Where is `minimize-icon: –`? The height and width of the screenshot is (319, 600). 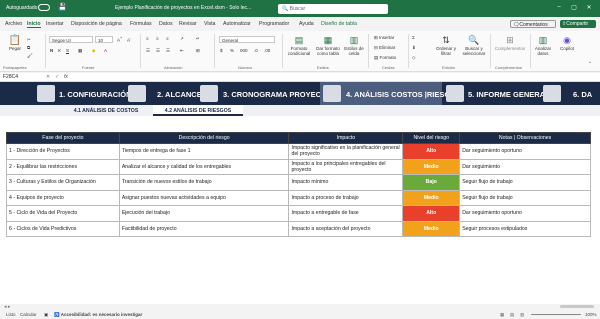
minimize-icon: – is located at coordinates (559, 8).